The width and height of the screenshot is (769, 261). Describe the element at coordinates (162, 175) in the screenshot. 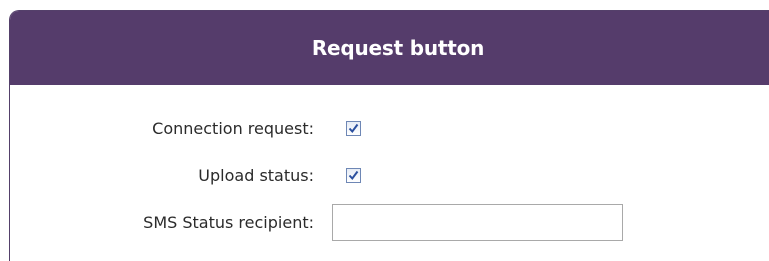

I see `upload-status-row: Upload status:` at that location.